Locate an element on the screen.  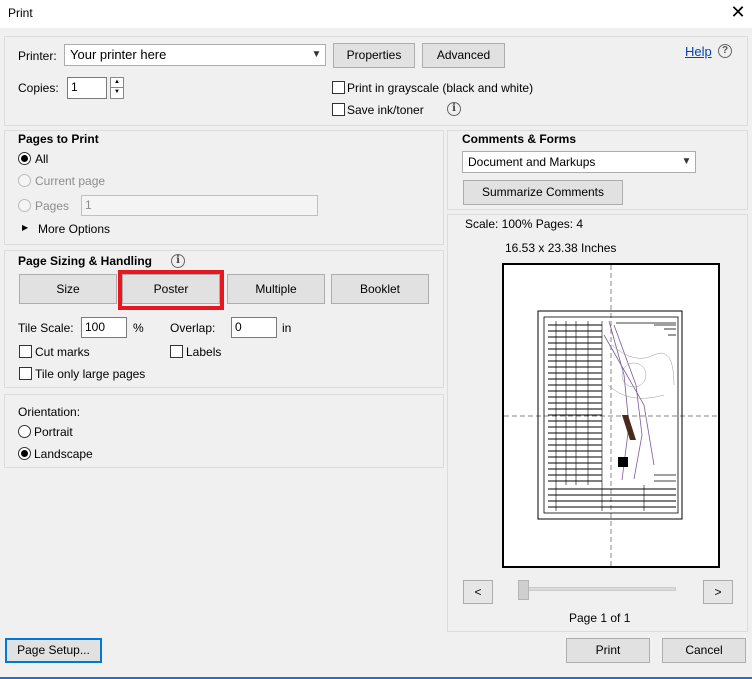
grayscale-label: Print in grayscale (black and white) is located at coordinates (440, 88).